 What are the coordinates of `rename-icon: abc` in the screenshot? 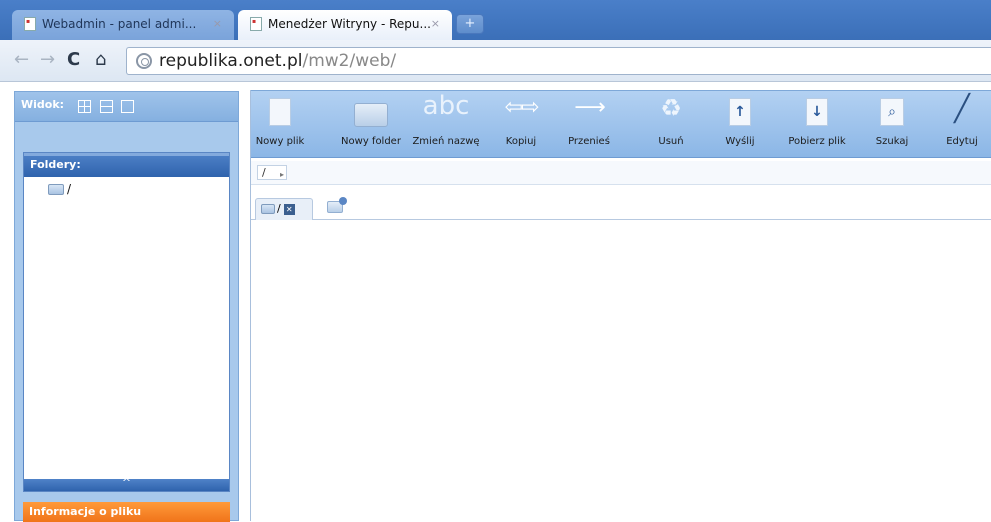 It's located at (446, 106).